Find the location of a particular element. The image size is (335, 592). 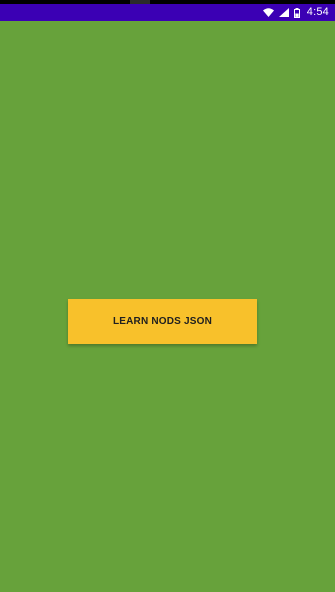

wifi-icon is located at coordinates (268, 12).